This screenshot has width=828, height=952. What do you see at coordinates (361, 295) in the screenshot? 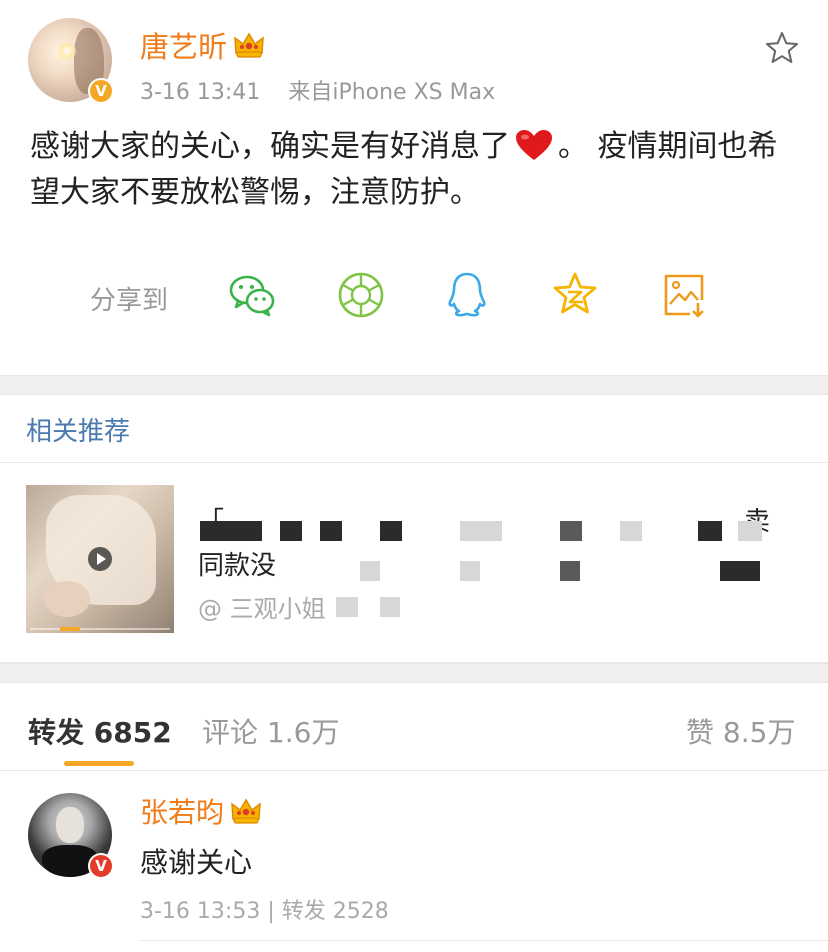
I see `moments-icon` at bounding box center [361, 295].